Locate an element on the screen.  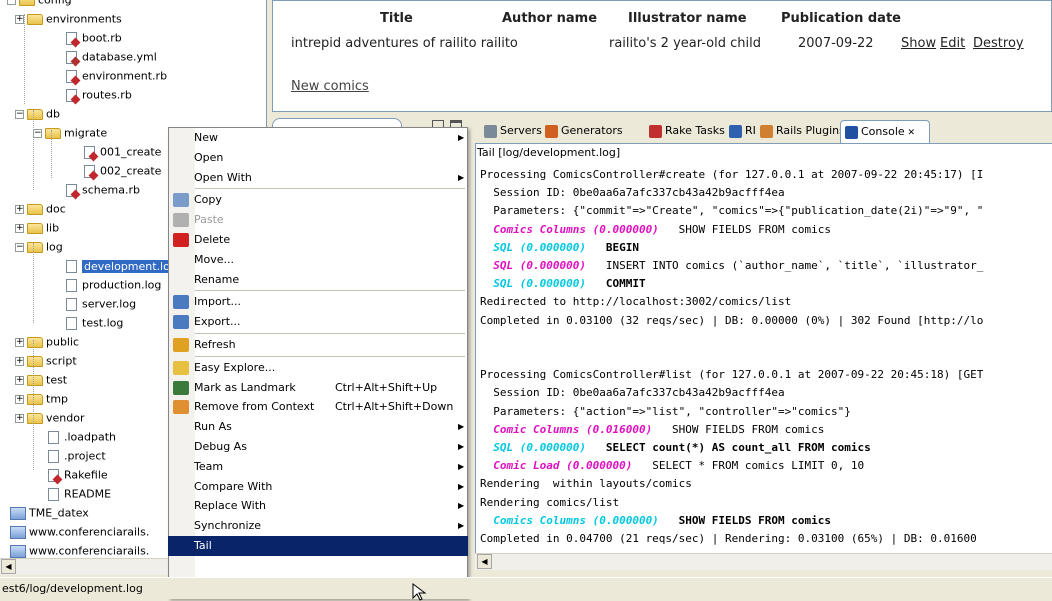
tree-item: Rakefile is located at coordinates (77, 474).